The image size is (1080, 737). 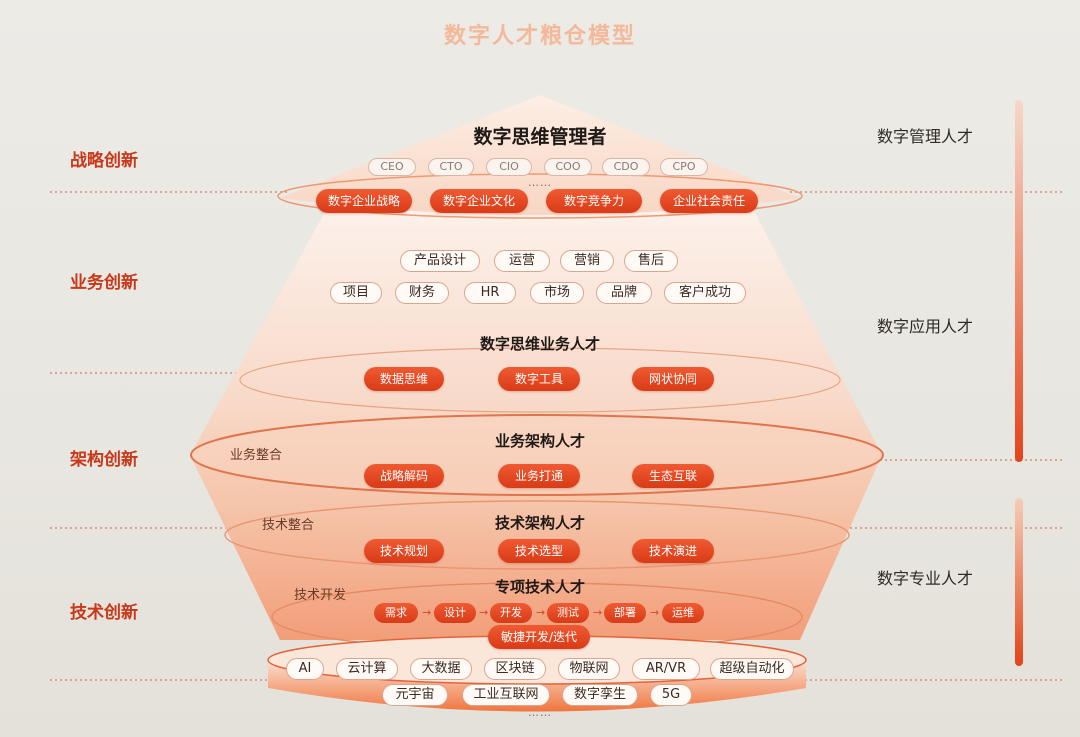 What do you see at coordinates (256, 455) in the screenshot?
I see `label-business-integration: 业务整合` at bounding box center [256, 455].